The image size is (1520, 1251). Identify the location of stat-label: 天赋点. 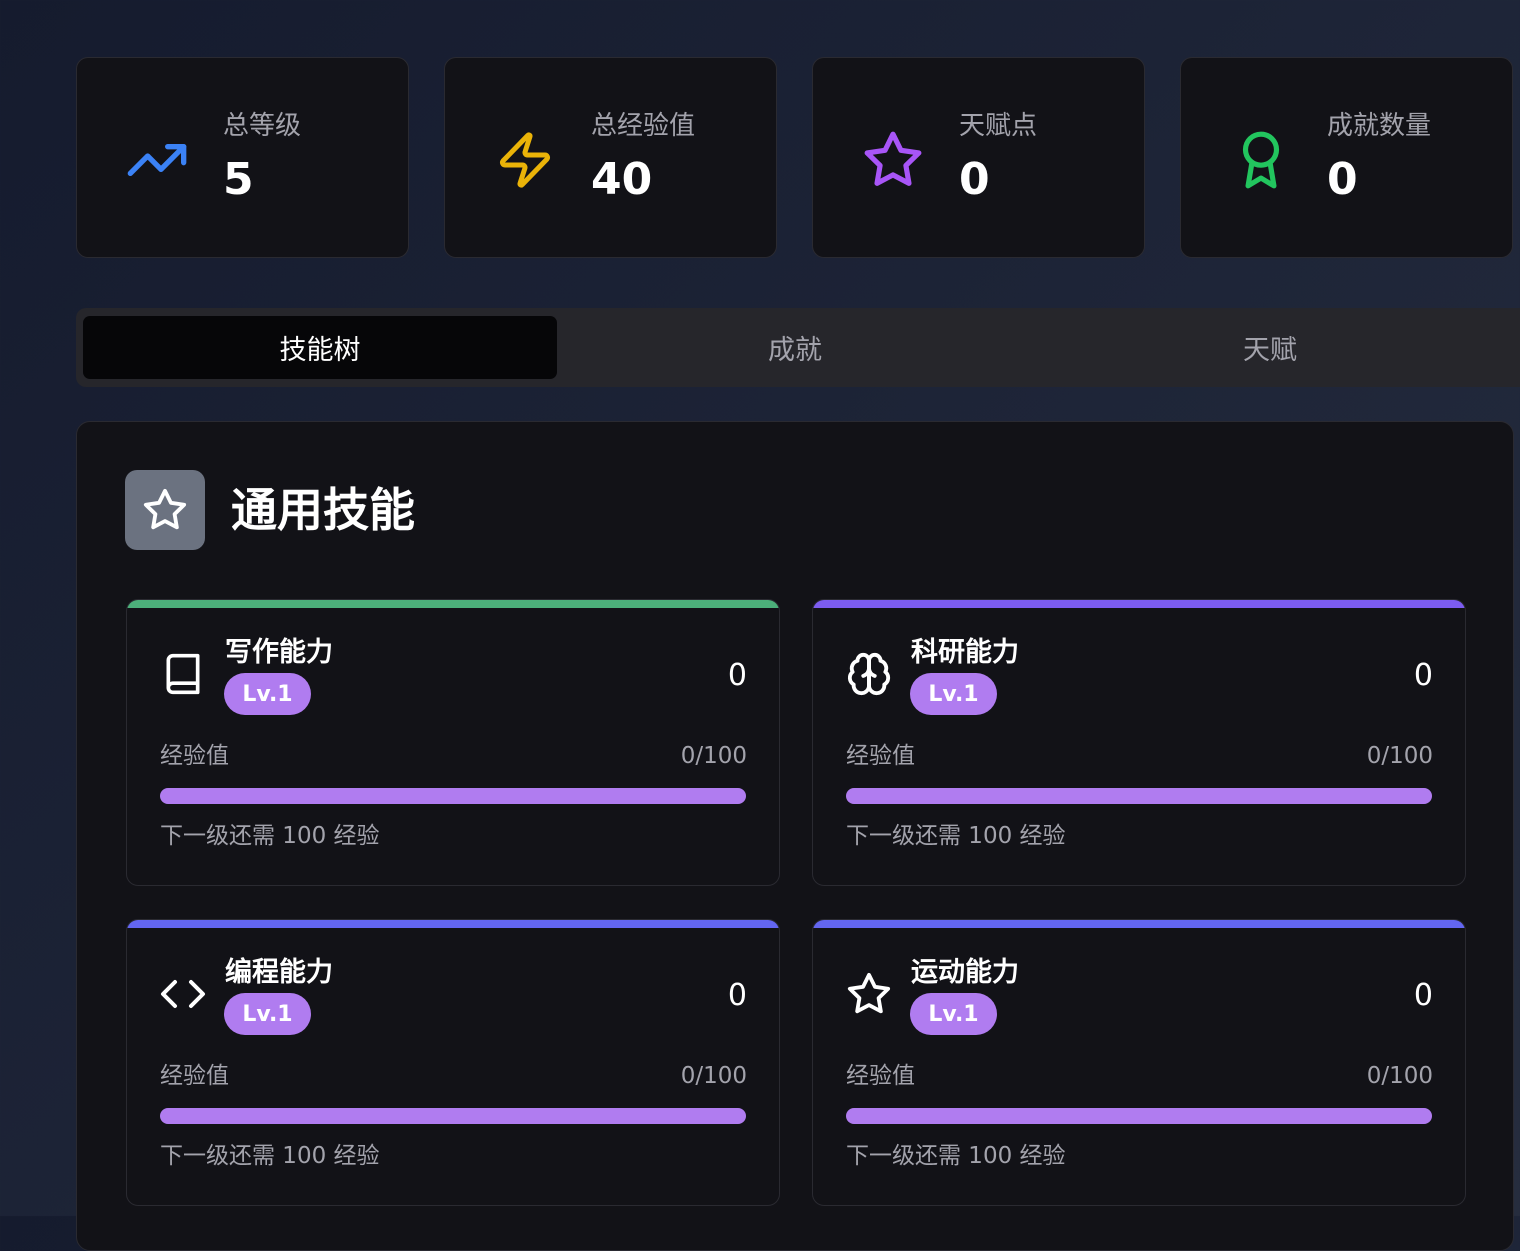
(998, 126).